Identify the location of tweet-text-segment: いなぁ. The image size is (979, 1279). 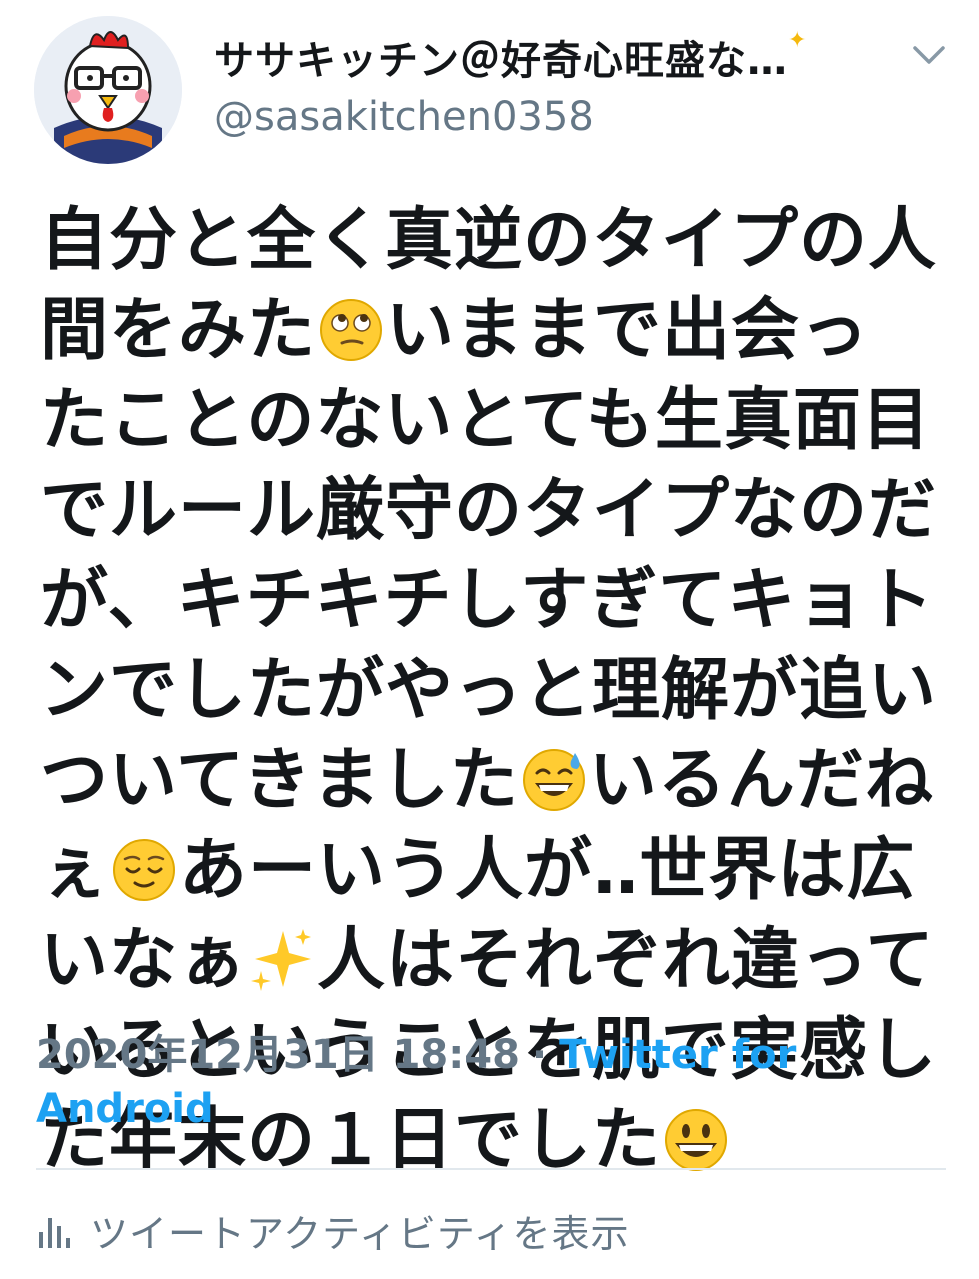
(144, 960).